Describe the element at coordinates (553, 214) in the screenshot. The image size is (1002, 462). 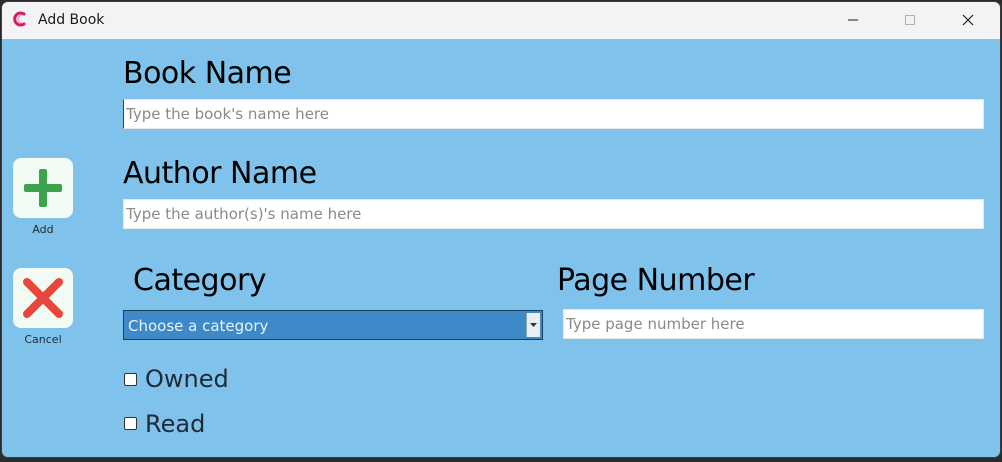
I see `author-name-input` at that location.